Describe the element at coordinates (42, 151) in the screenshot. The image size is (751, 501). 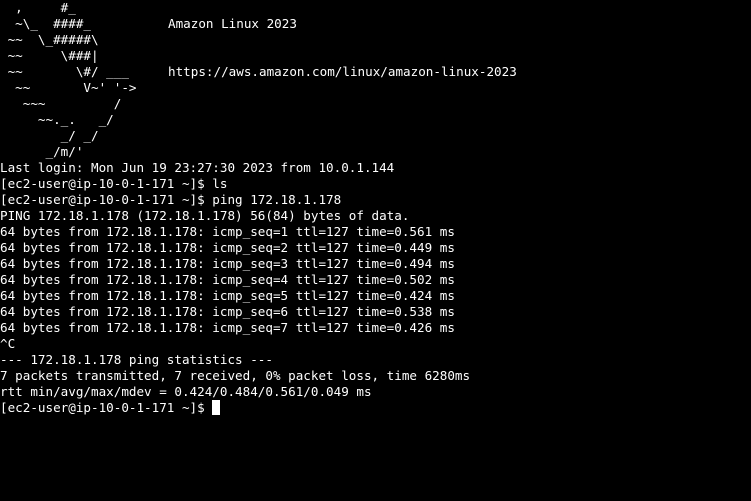
I see `logo-line: _/m/'` at that location.